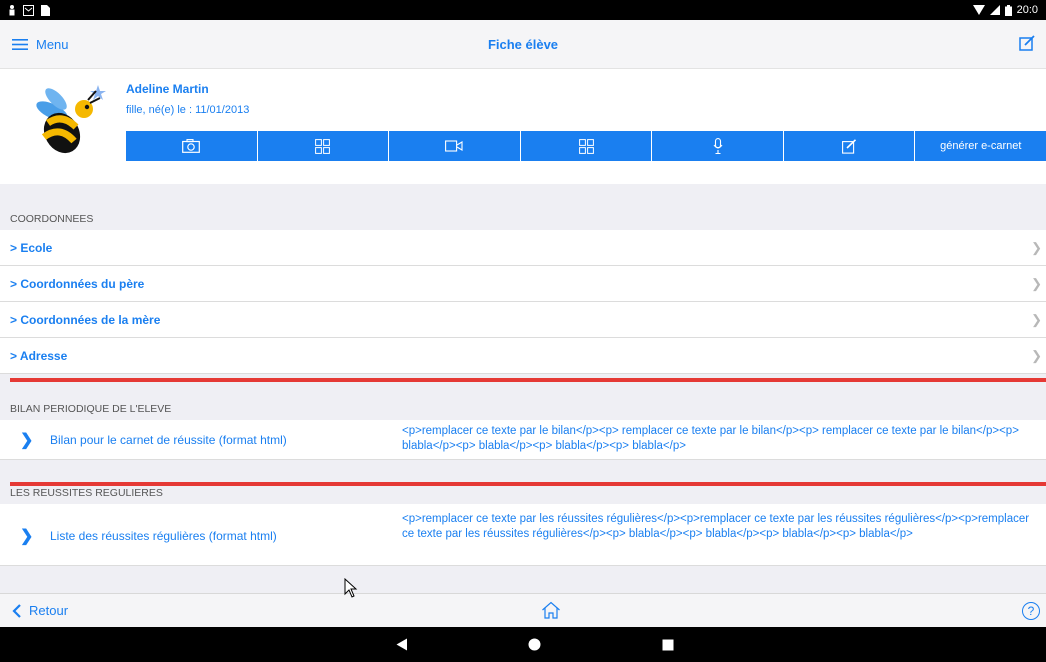 This screenshot has height=662, width=1046. I want to click on video-gallery-button, so click(587, 146).